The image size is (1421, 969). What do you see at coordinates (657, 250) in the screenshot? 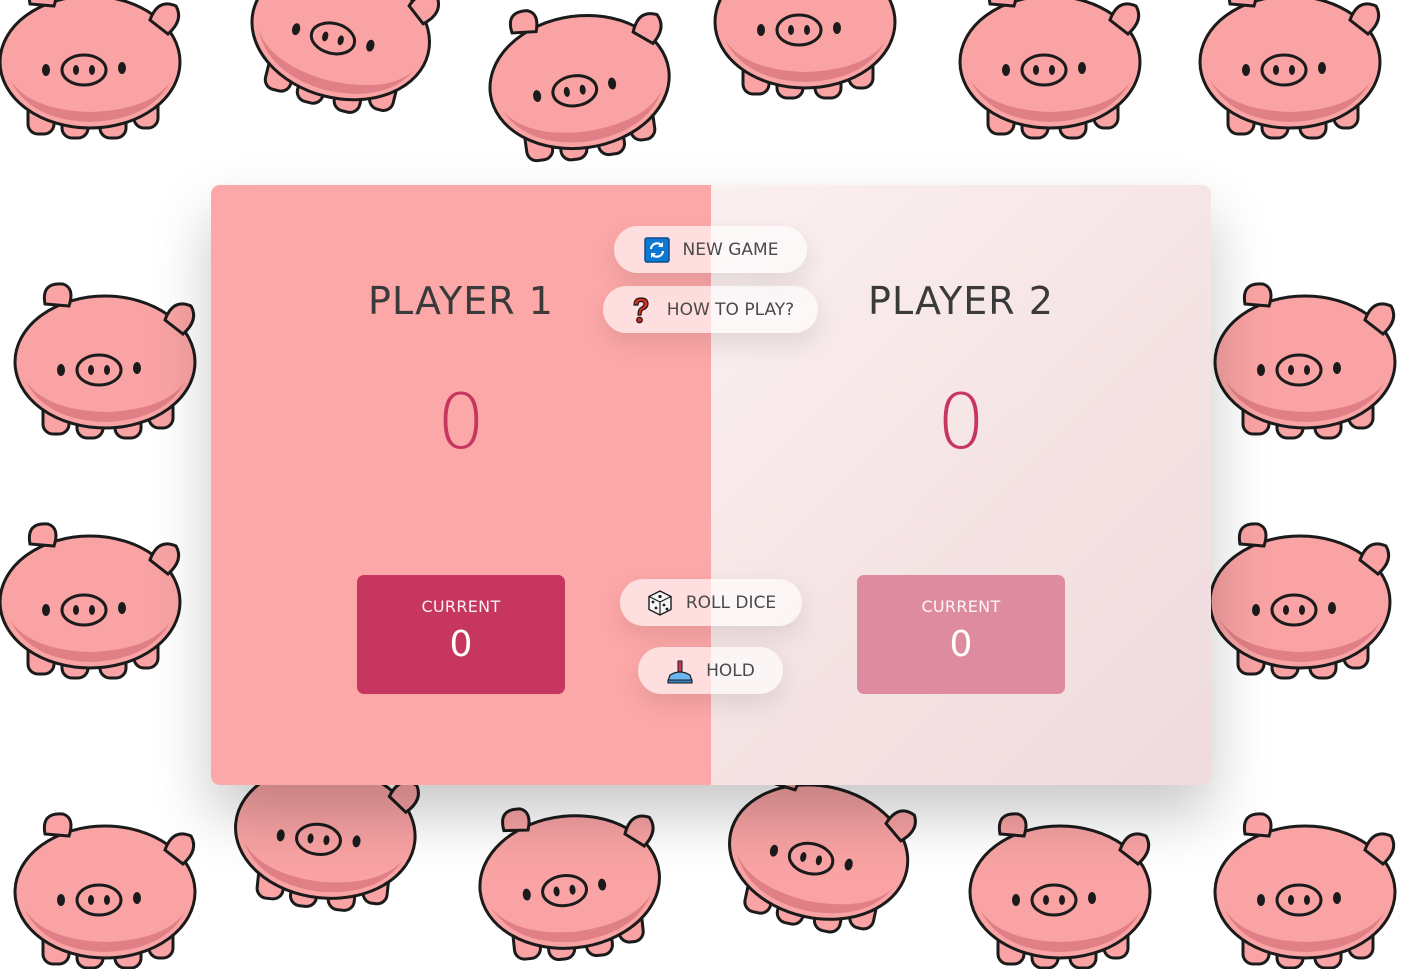
I see `refresh-icon` at bounding box center [657, 250].